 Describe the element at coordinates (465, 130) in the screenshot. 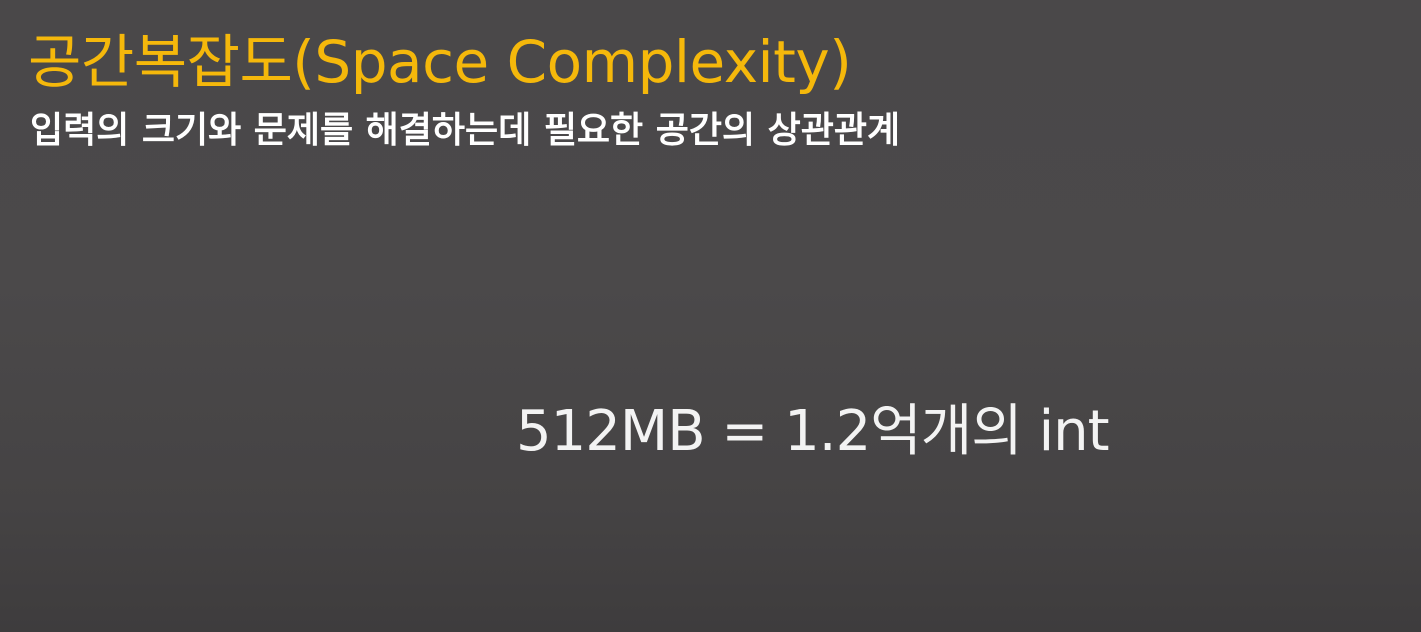

I see `slide-subtitle: 입력의 크기와 문제를 해결하는데 필요한 공간의 상관관계` at that location.